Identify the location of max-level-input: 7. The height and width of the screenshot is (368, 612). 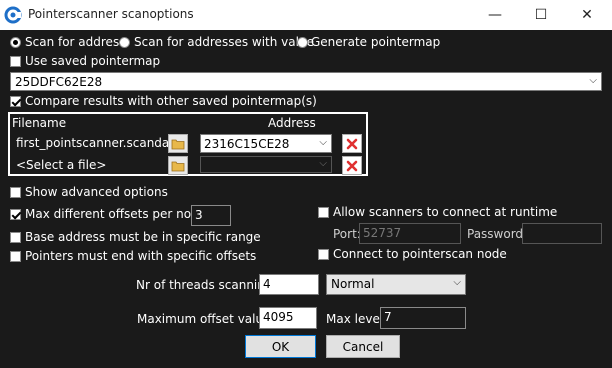
(423, 318).